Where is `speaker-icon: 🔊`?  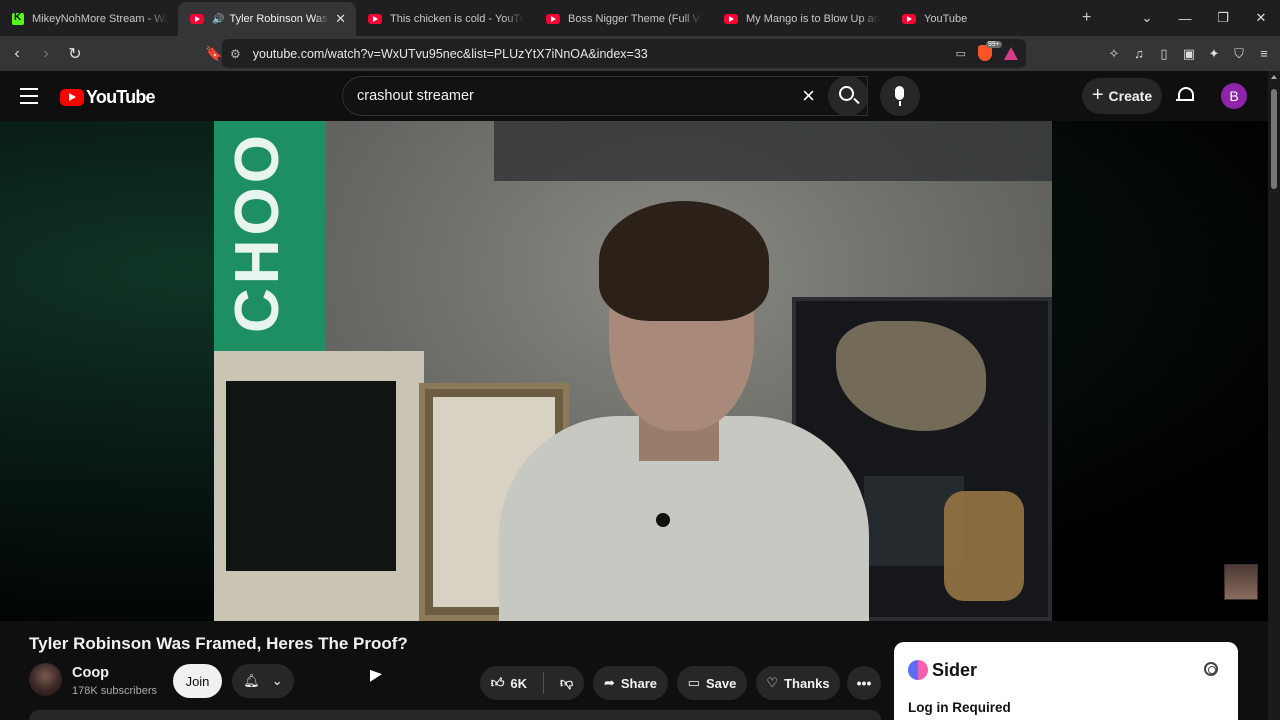
speaker-icon: 🔊 is located at coordinates (218, 19).